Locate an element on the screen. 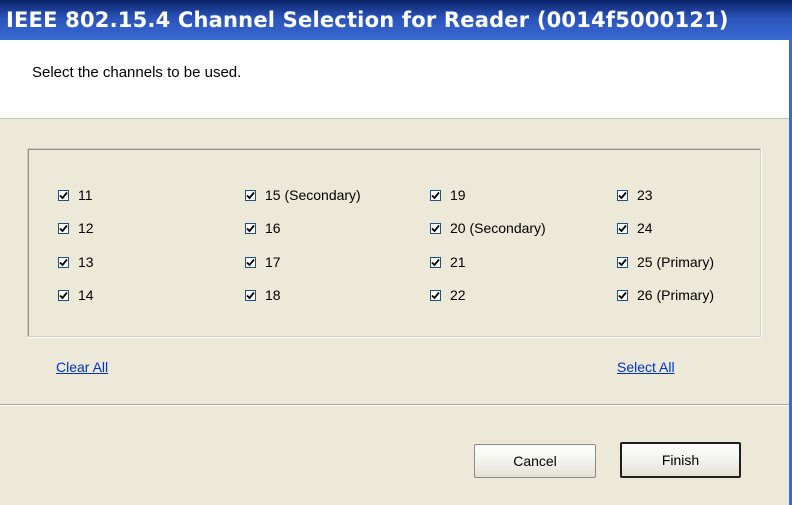  channel-label: 12 is located at coordinates (86, 228).